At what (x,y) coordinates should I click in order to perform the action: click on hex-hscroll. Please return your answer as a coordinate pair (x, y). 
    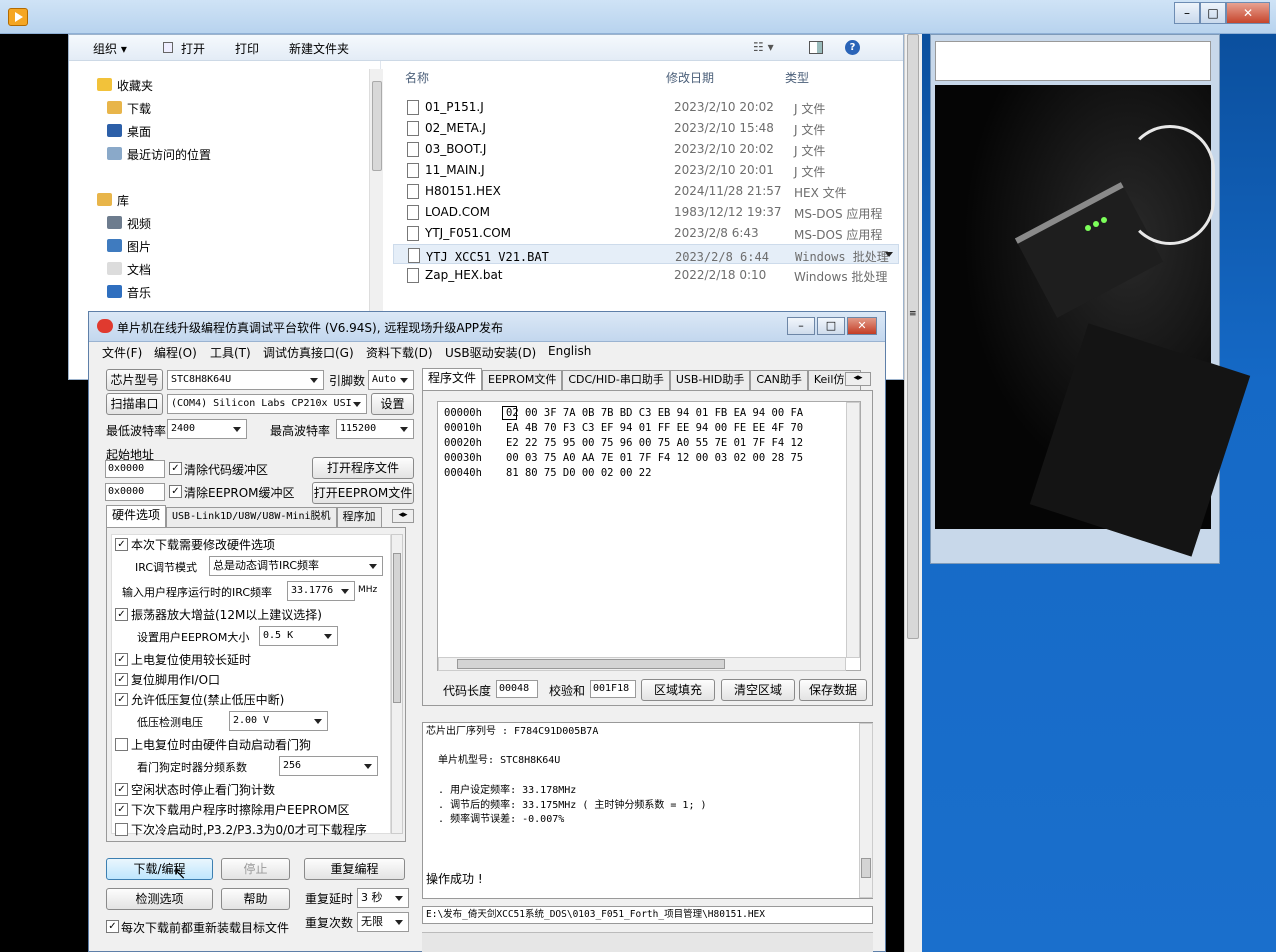
    Looking at the image, I should click on (642, 664).